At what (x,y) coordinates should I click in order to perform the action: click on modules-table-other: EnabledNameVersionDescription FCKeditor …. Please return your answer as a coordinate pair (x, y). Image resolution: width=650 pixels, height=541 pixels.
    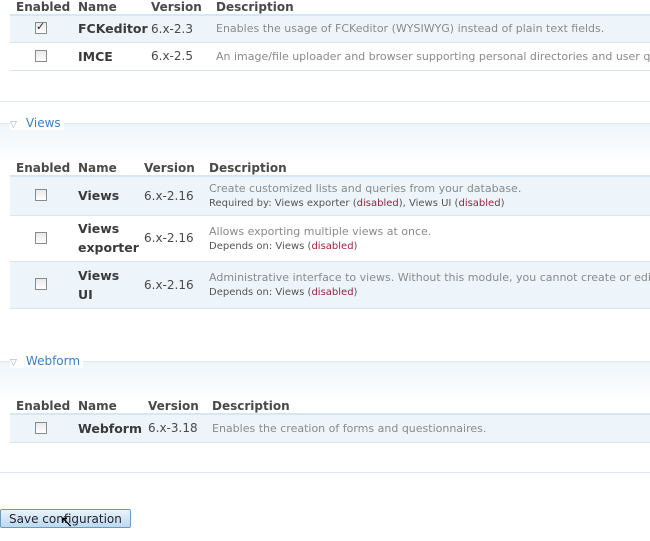
    Looking at the image, I should click on (330, 35).